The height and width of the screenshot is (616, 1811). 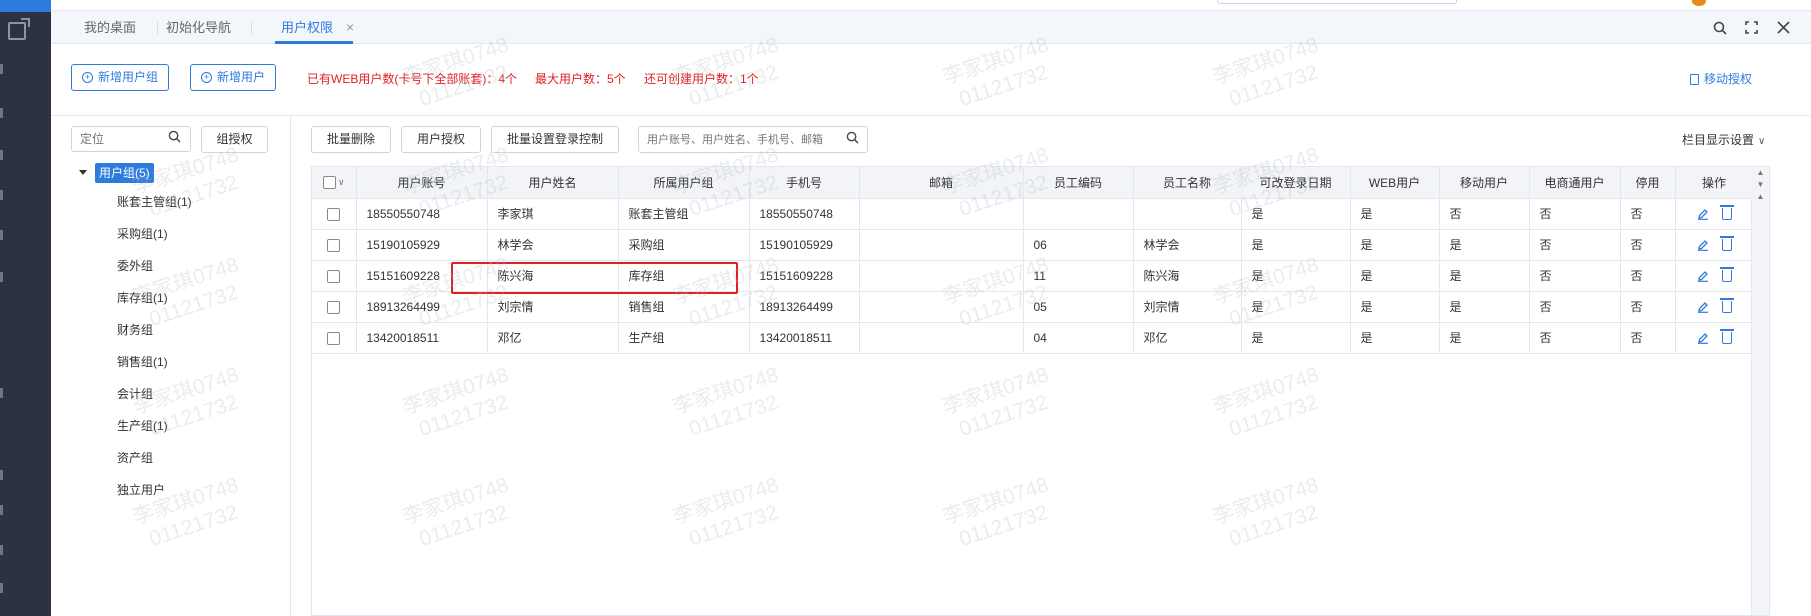 What do you see at coordinates (1337, 2) in the screenshot?
I see `global-search-input` at bounding box center [1337, 2].